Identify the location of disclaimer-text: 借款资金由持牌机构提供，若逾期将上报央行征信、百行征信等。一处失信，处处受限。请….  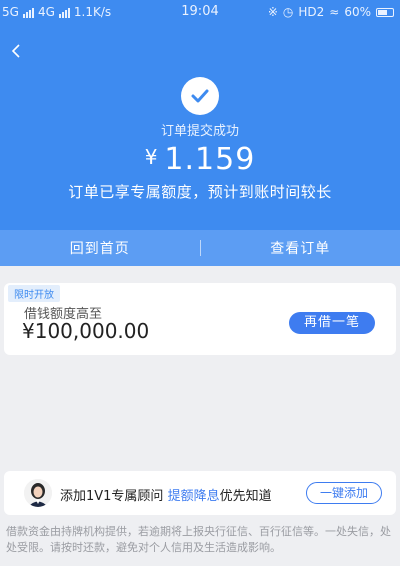
(198, 539).